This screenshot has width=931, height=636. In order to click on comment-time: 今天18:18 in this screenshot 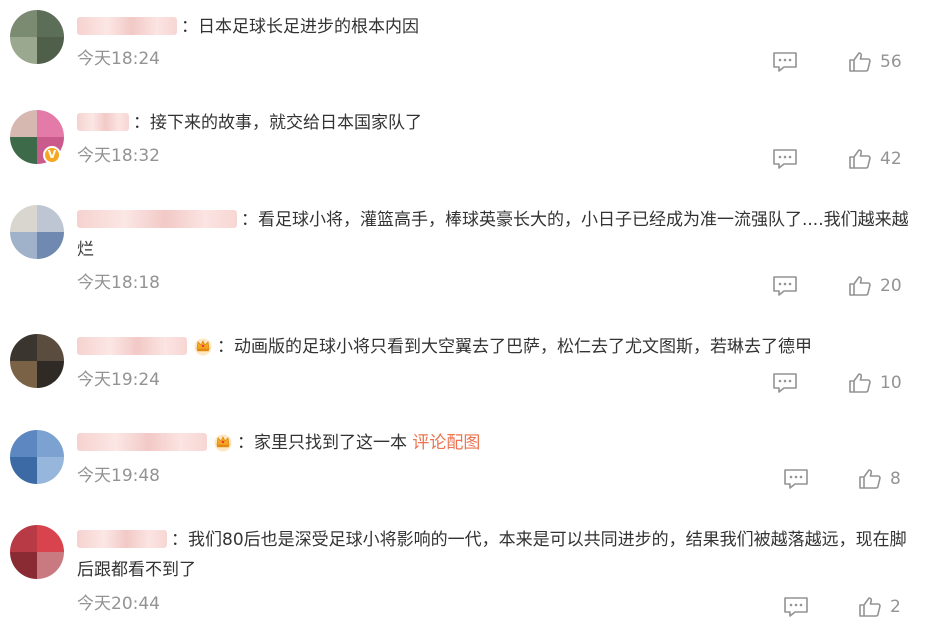, I will do `click(118, 283)`.